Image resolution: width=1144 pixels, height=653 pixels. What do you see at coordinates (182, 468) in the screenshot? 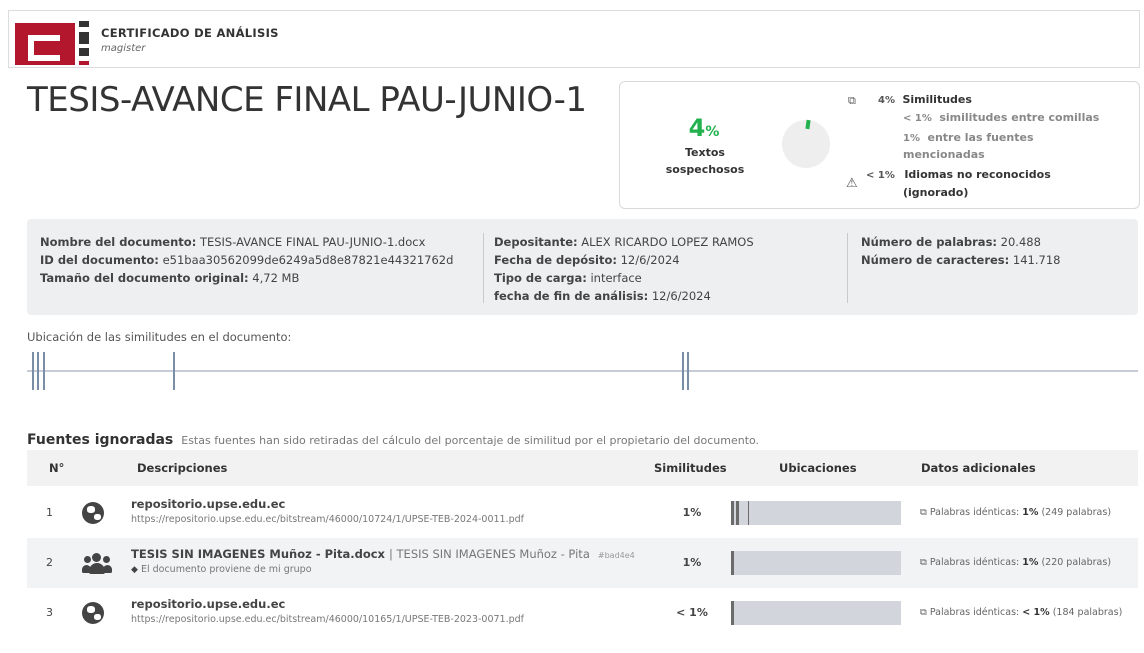
I see `col-descriptions: Descripciones` at bounding box center [182, 468].